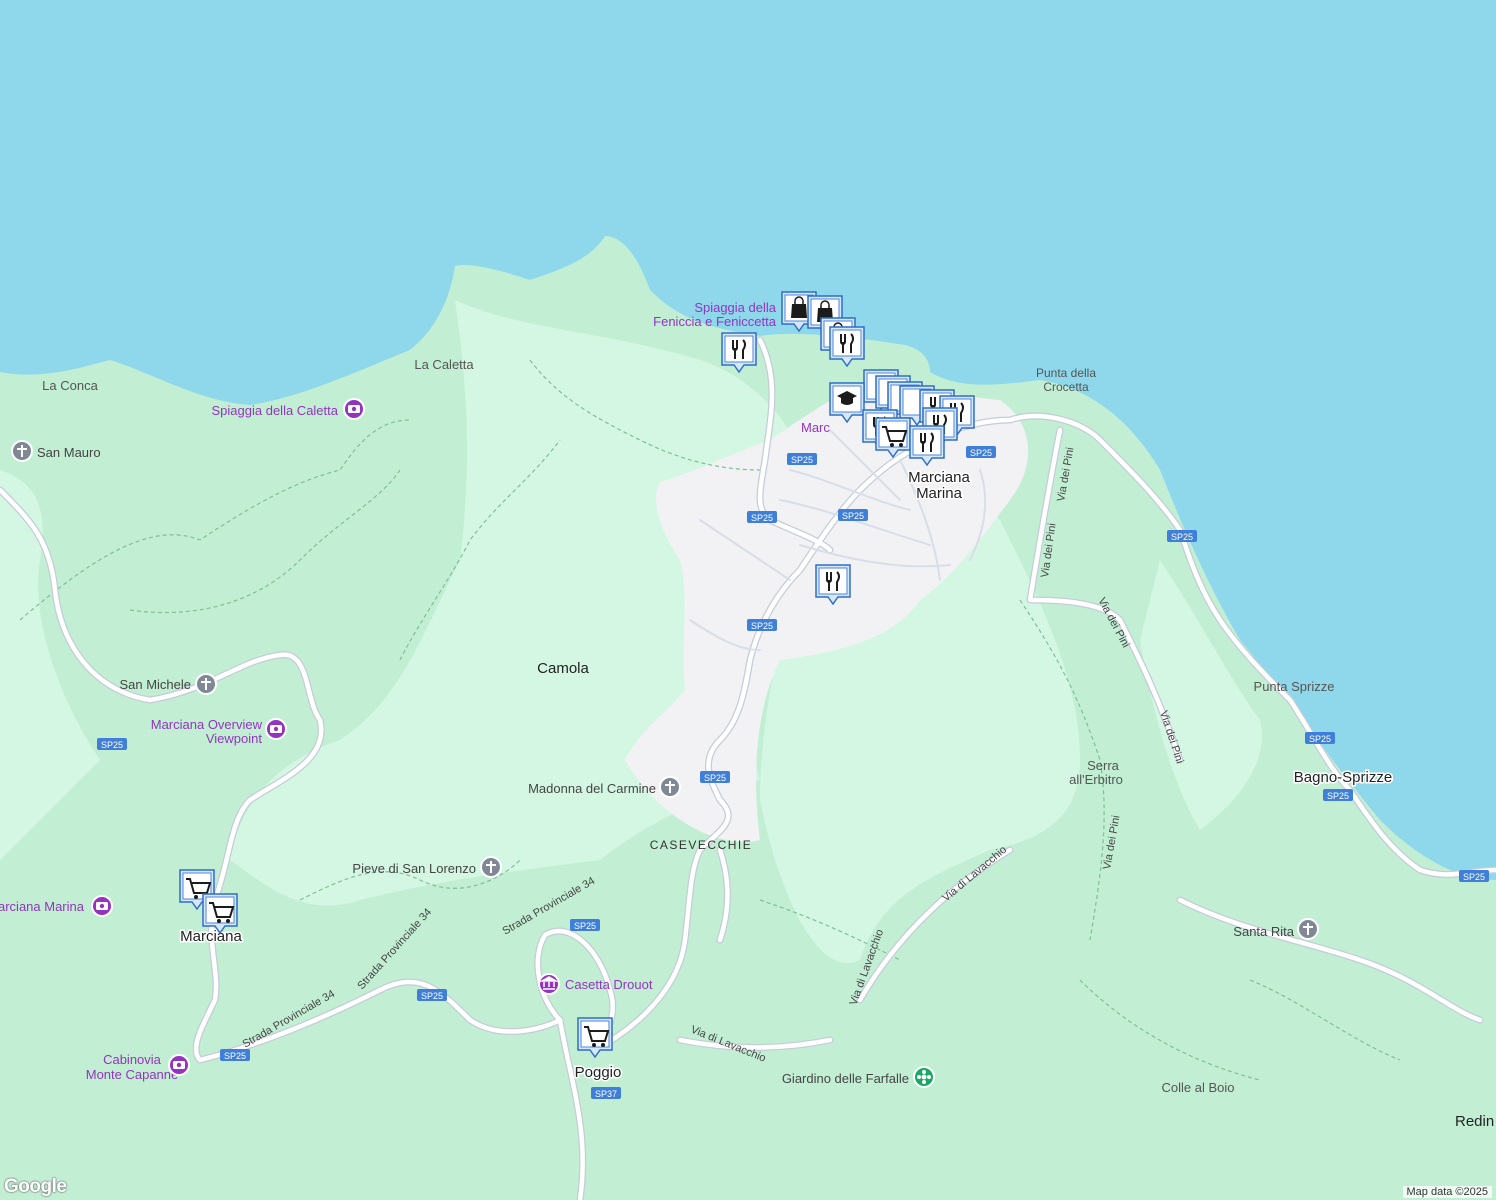 Image resolution: width=1496 pixels, height=1200 pixels. Describe the element at coordinates (70, 385) in the screenshot. I see `place-label-la-conca: La Conca` at that location.